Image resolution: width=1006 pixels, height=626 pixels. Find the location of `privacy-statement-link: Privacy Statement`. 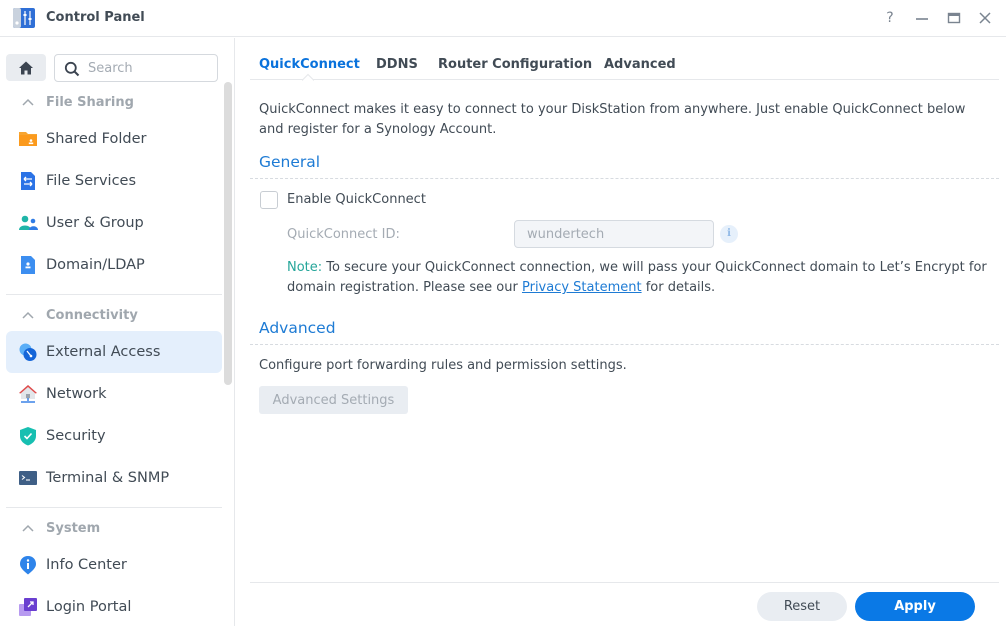

privacy-statement-link: Privacy Statement is located at coordinates (582, 287).